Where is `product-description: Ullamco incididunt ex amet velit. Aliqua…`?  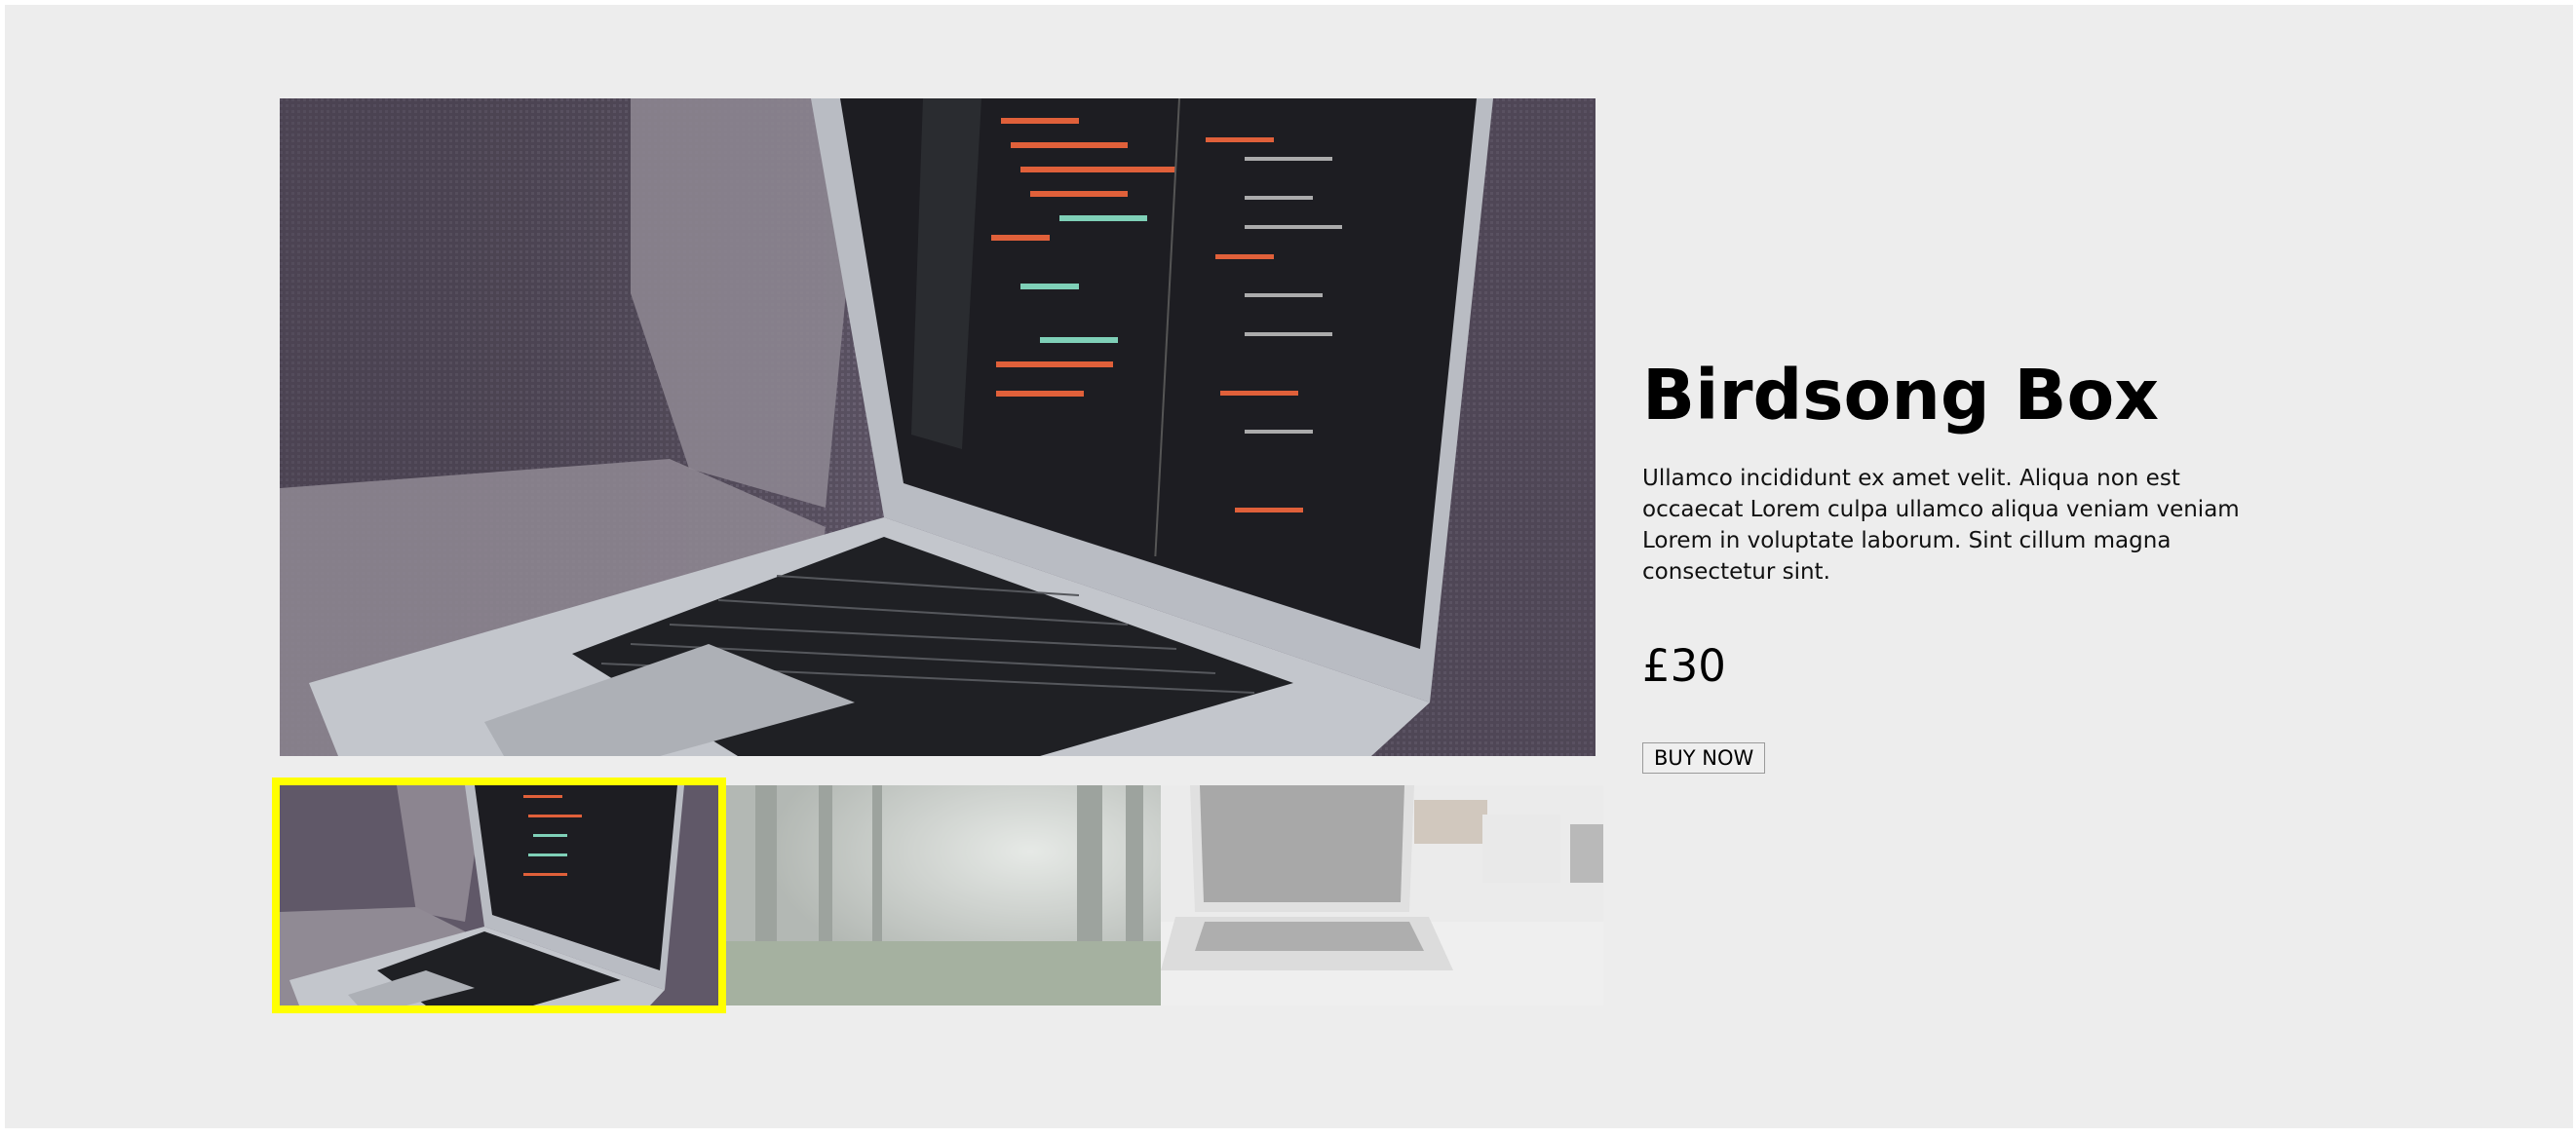
product-description: Ullamco incididunt ex amet velit. Aliqua… is located at coordinates (1941, 525).